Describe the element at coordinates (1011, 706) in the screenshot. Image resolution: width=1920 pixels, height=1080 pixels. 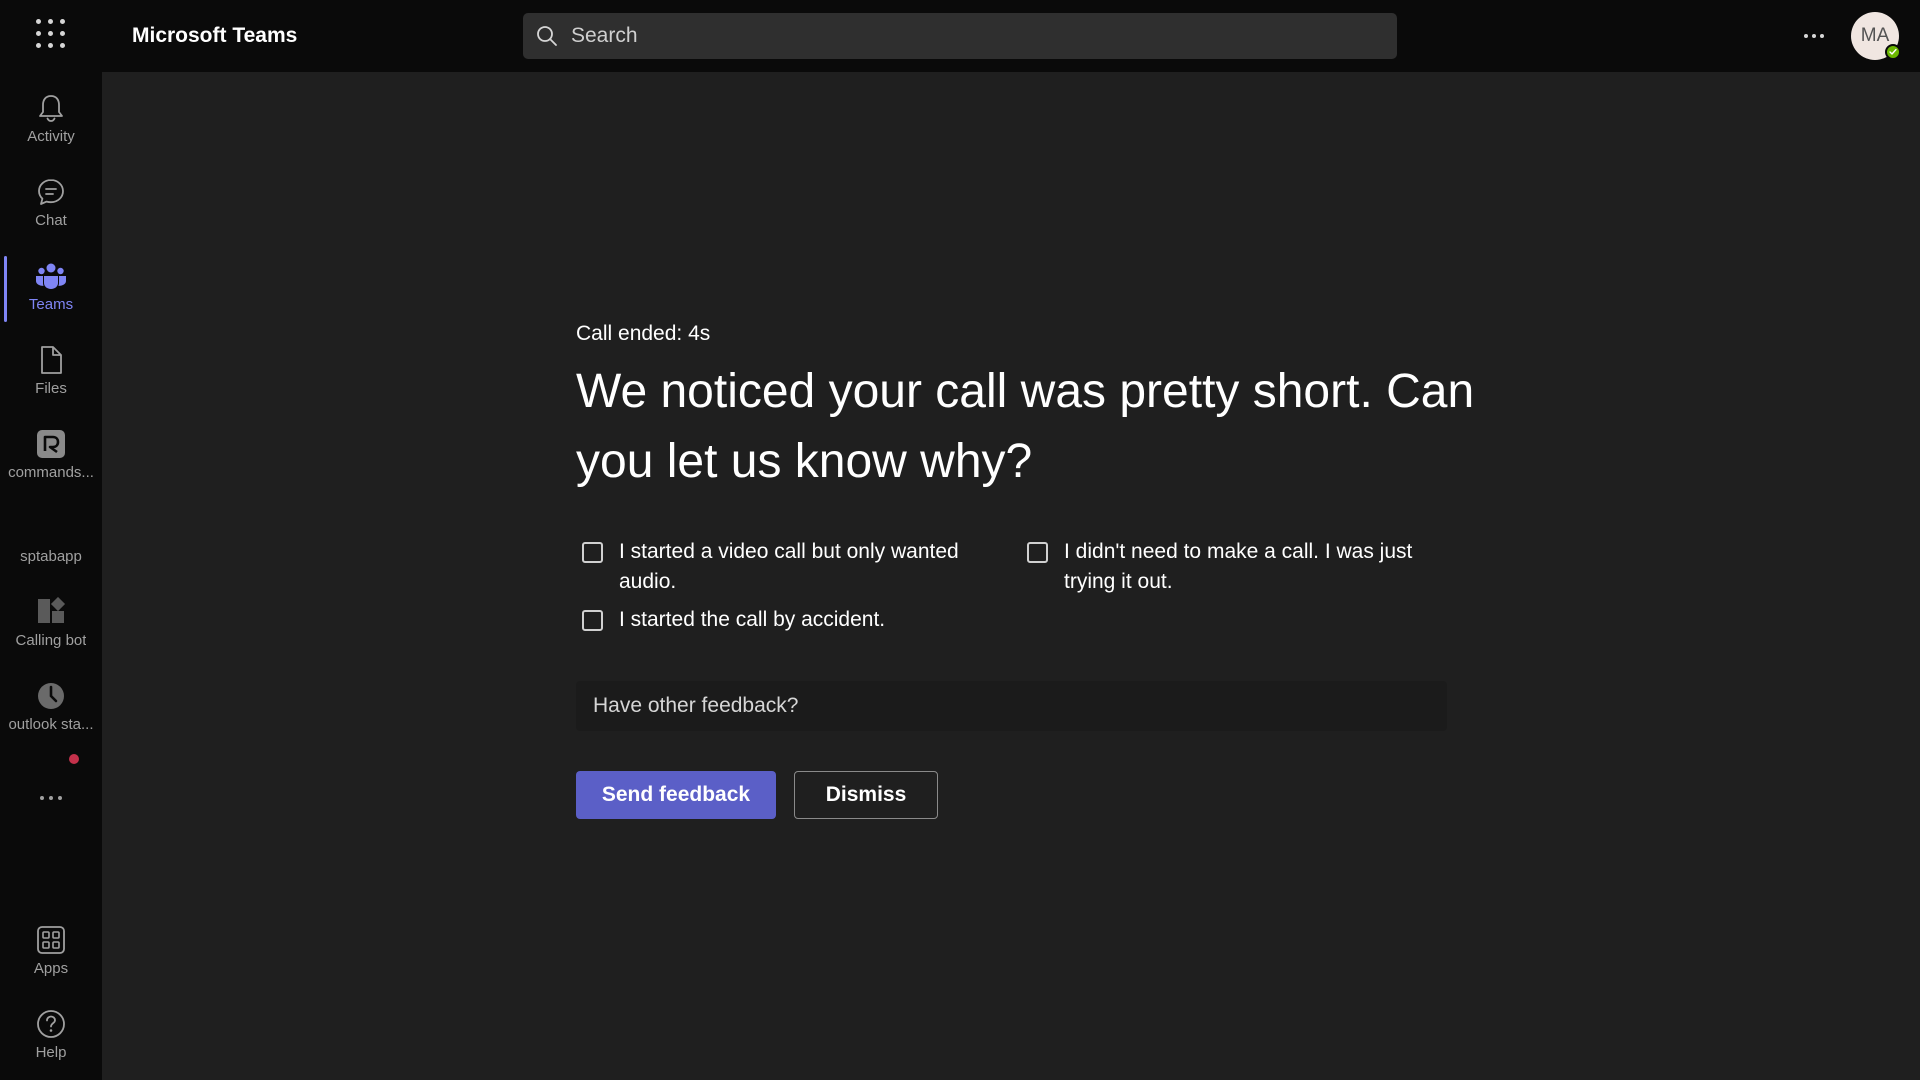
I see `other-feedback-input` at that location.